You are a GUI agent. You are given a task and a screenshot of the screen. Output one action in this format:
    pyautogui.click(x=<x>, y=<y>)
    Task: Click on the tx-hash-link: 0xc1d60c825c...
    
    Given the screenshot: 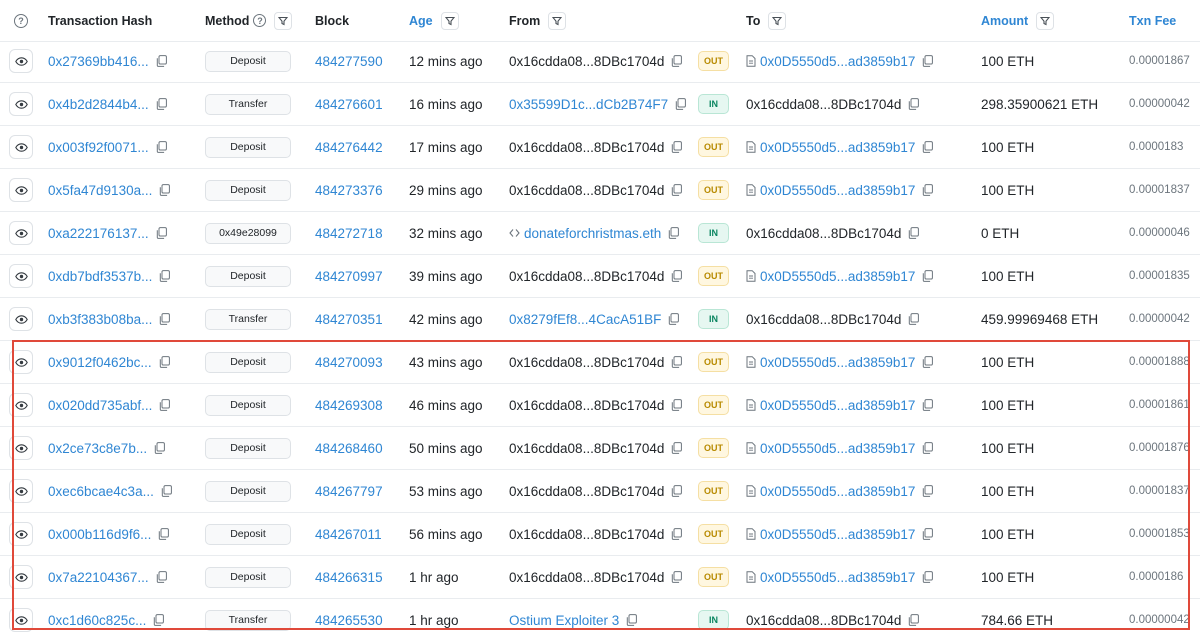 What is the action you would take?
    pyautogui.click(x=97, y=620)
    